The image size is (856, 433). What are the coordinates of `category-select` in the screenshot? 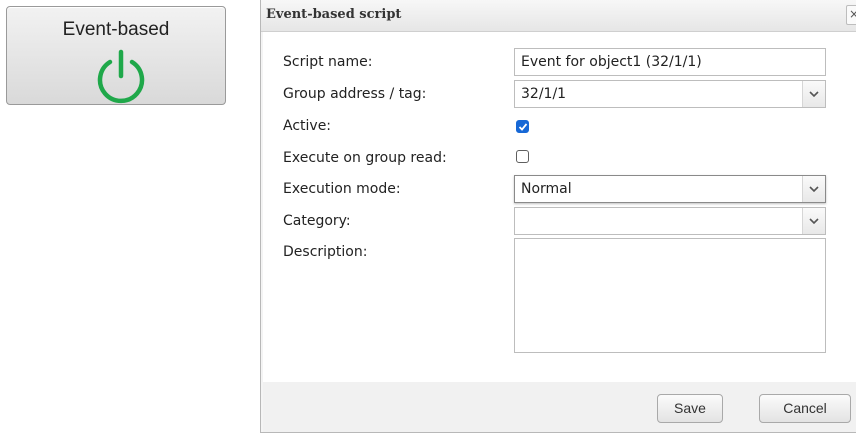 It's located at (670, 221).